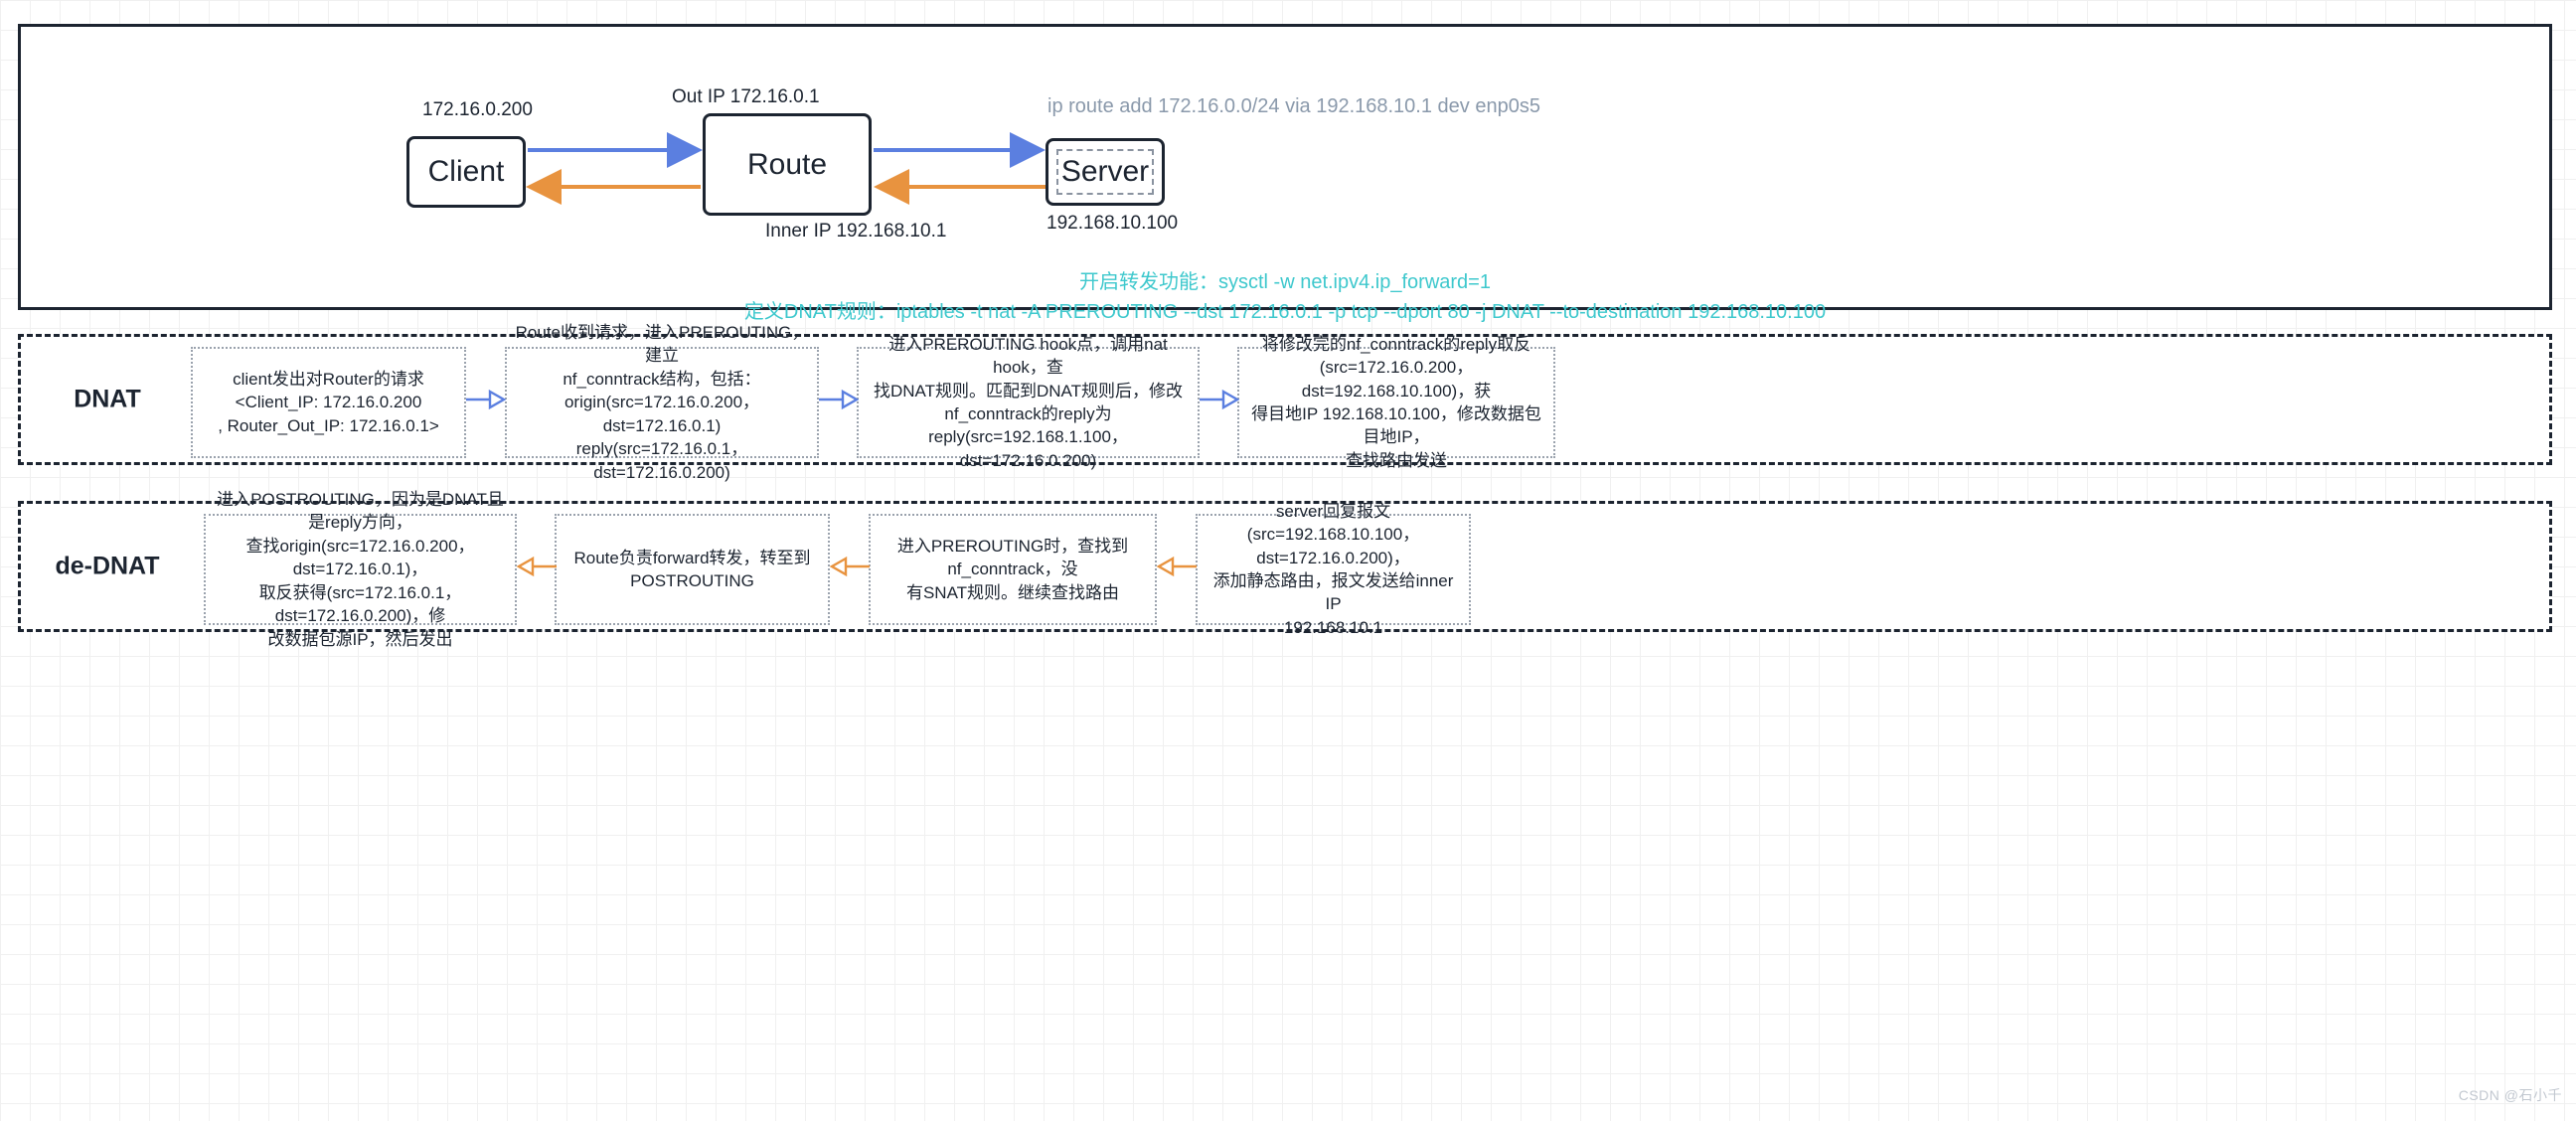 The width and height of the screenshot is (2576, 1121). What do you see at coordinates (1284, 282) in the screenshot?
I see `forwarding-config-line: 开启转发功能：sysctl -w net.ipv4.ip_forward=1` at bounding box center [1284, 282].